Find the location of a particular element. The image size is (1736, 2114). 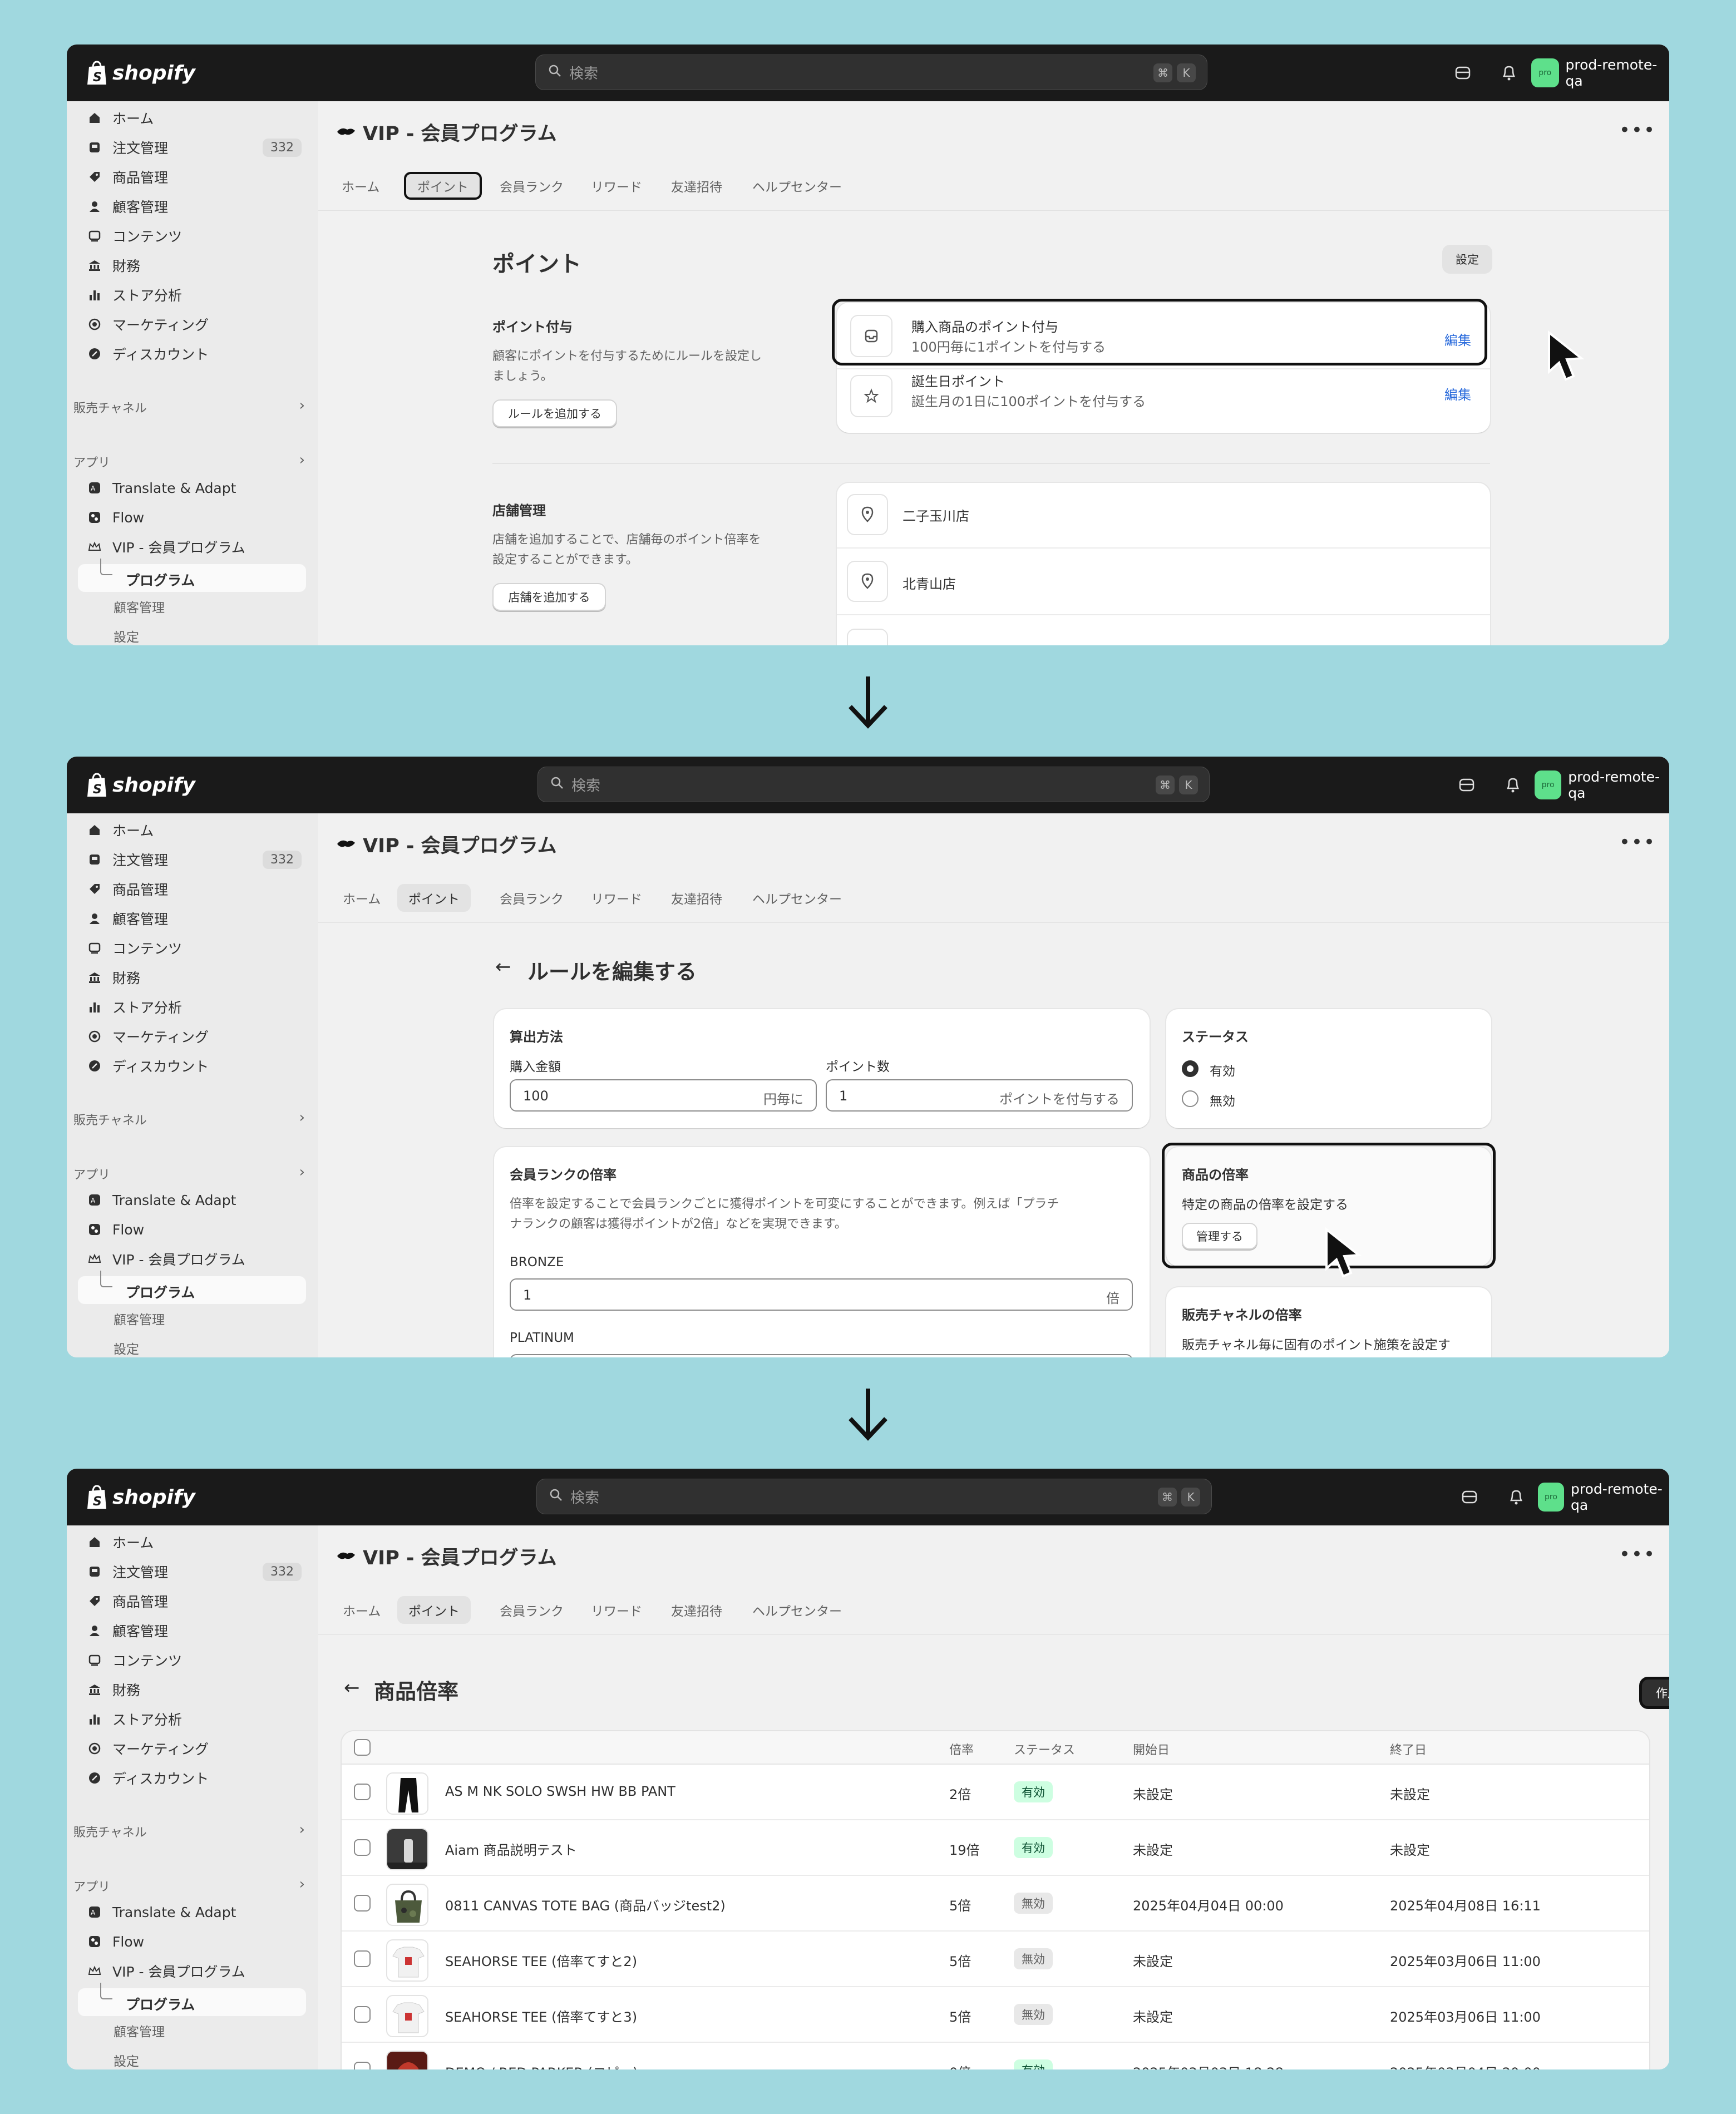

bronze-multiplier-input: 1倍 is located at coordinates (821, 1294).